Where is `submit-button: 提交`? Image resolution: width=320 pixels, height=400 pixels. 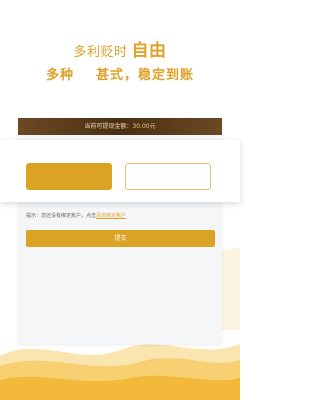 submit-button: 提交 is located at coordinates (120, 238).